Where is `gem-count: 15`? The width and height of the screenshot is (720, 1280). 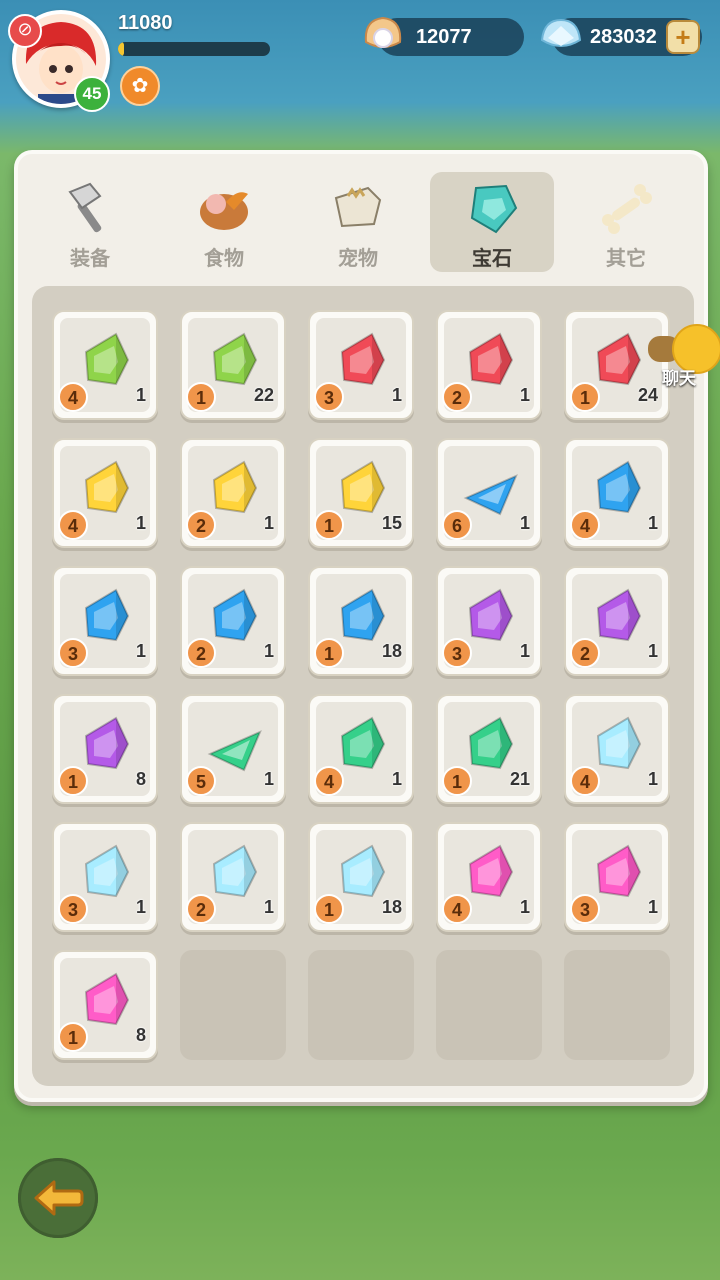
gem-count: 15 is located at coordinates (391, 523).